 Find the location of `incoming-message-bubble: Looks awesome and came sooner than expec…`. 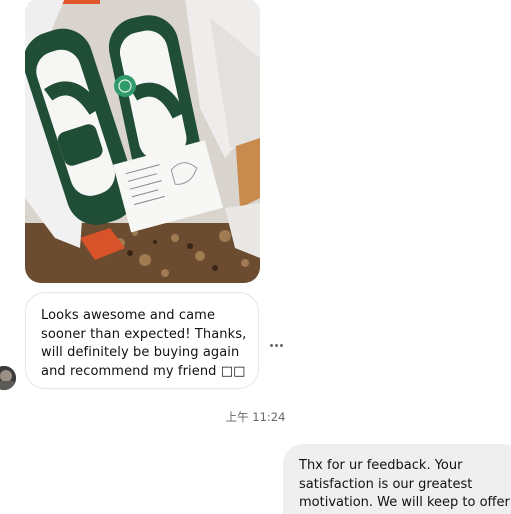

incoming-message-bubble: Looks awesome and came sooner than expec… is located at coordinates (142, 340).